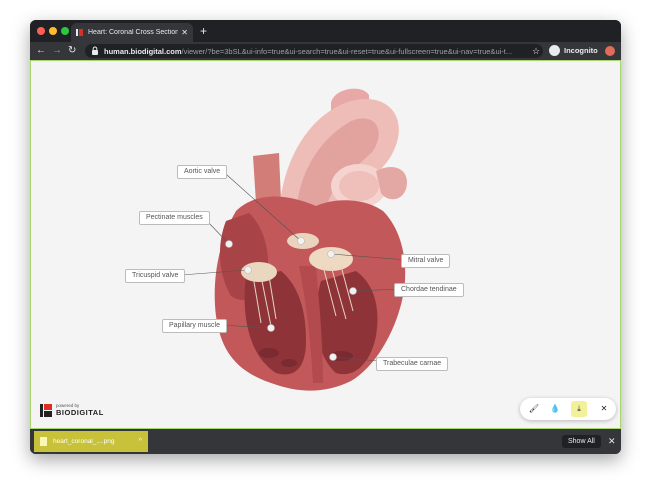 Image resolution: width=650 pixels, height=493 pixels. I want to click on chevron-up-icon: ^, so click(140, 441).